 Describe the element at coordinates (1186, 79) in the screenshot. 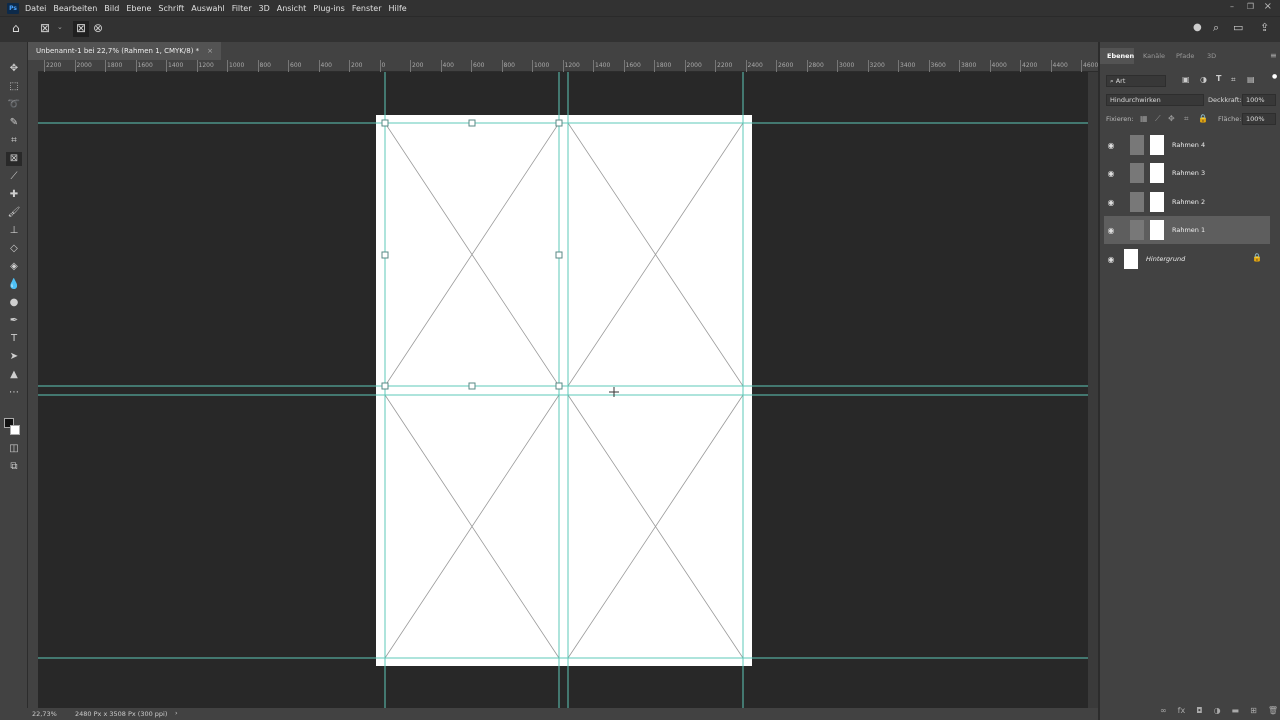

I see `filter-pixel-icon: ▣` at that location.